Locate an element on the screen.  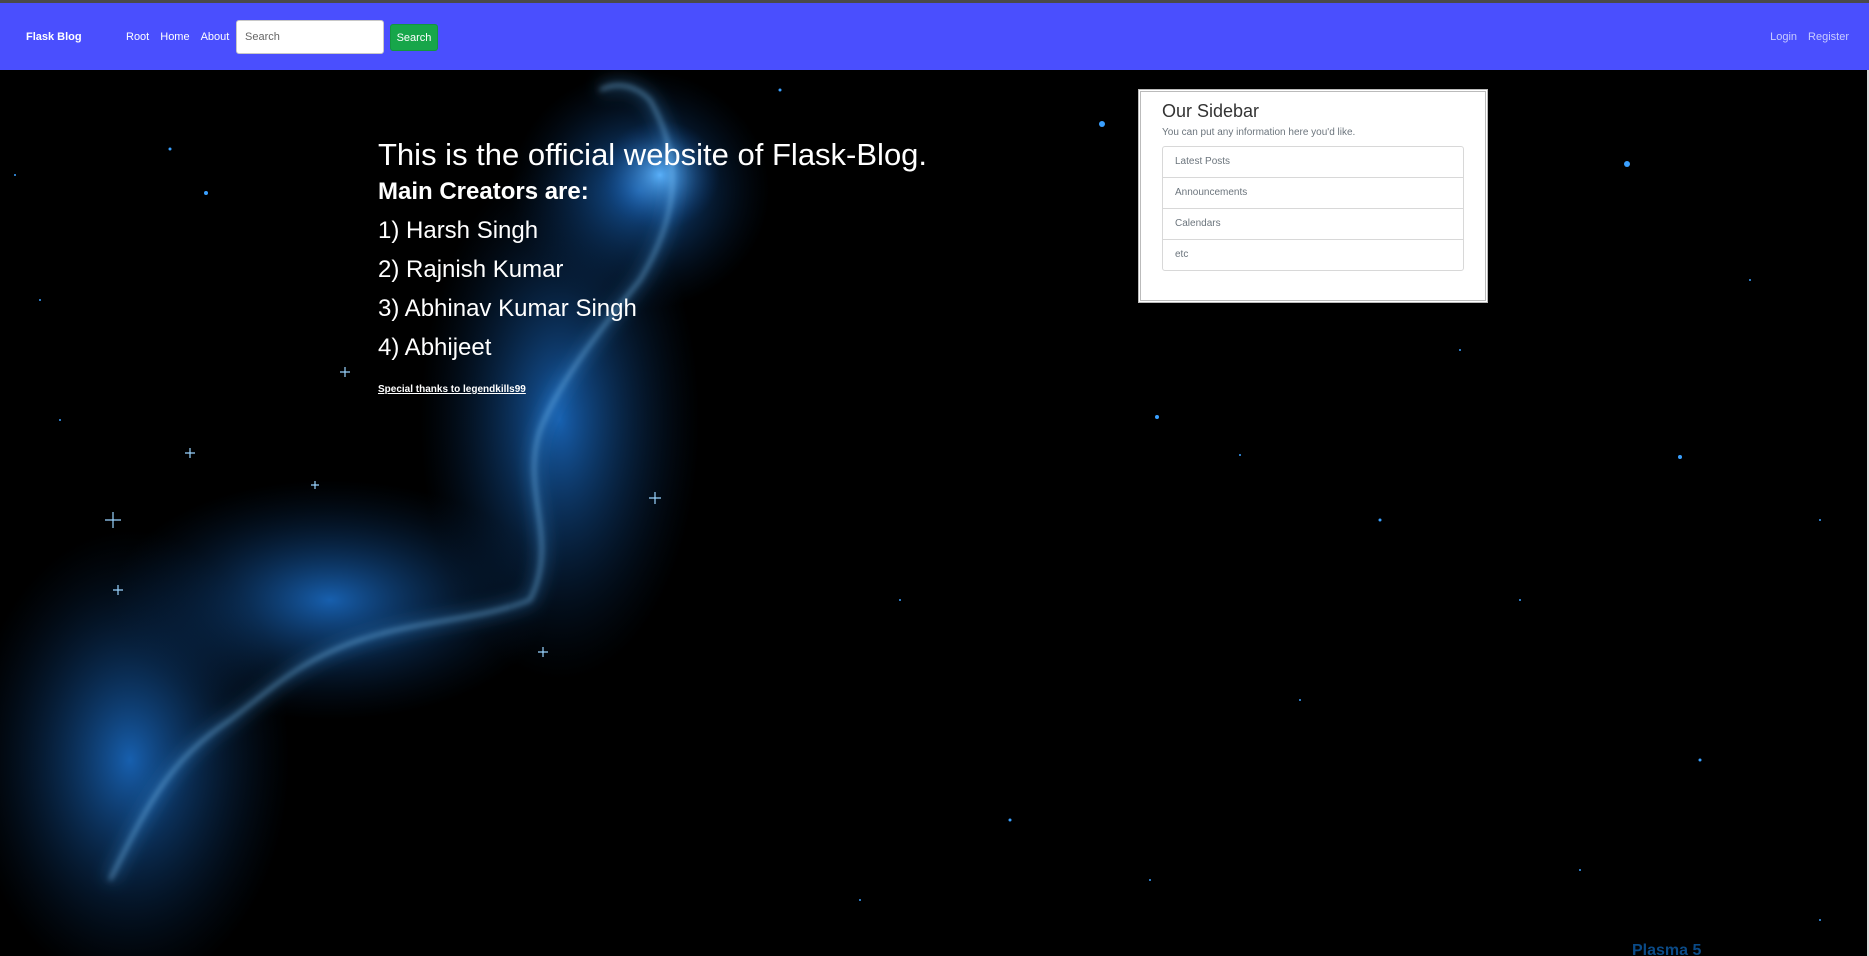
search-button: Search is located at coordinates (414, 37).